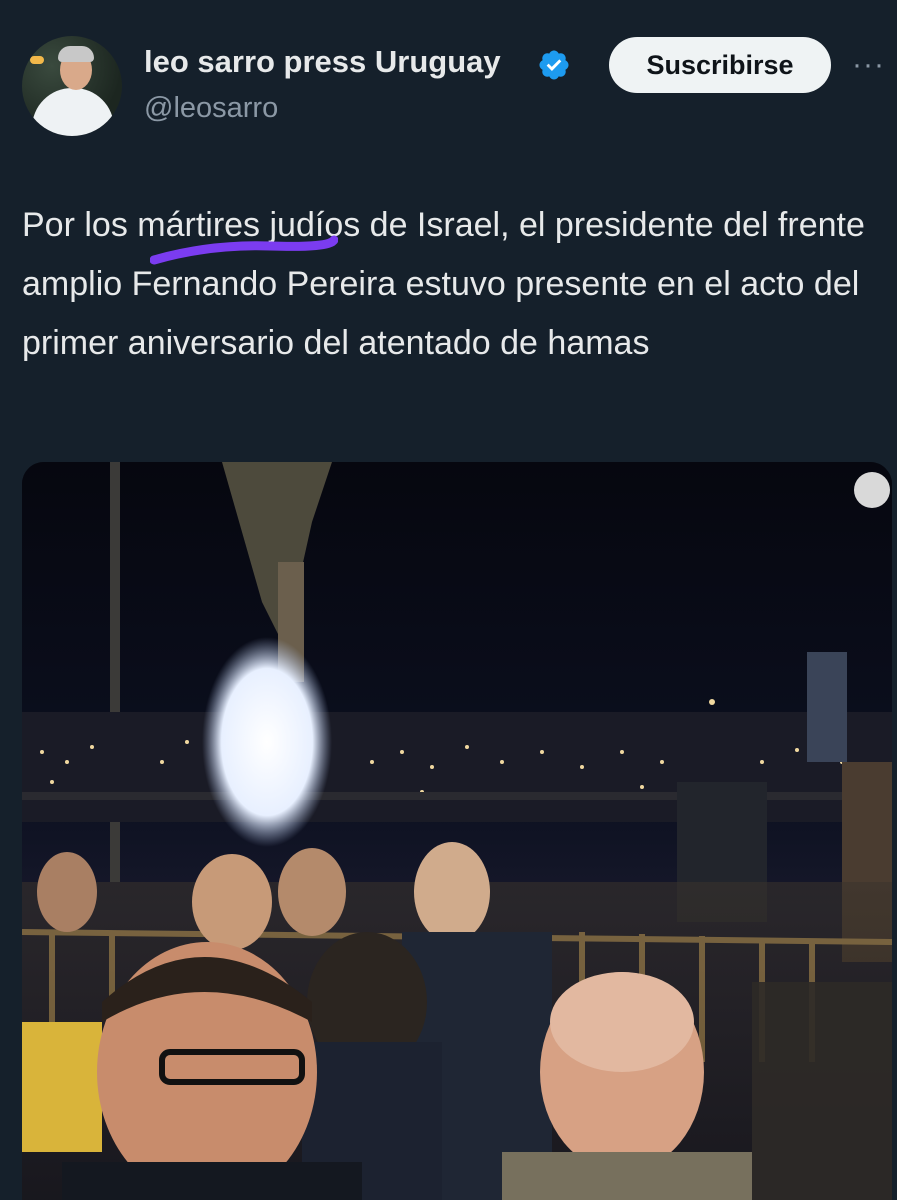 This screenshot has width=897, height=1200. I want to click on author-avatar, so click(72, 86).